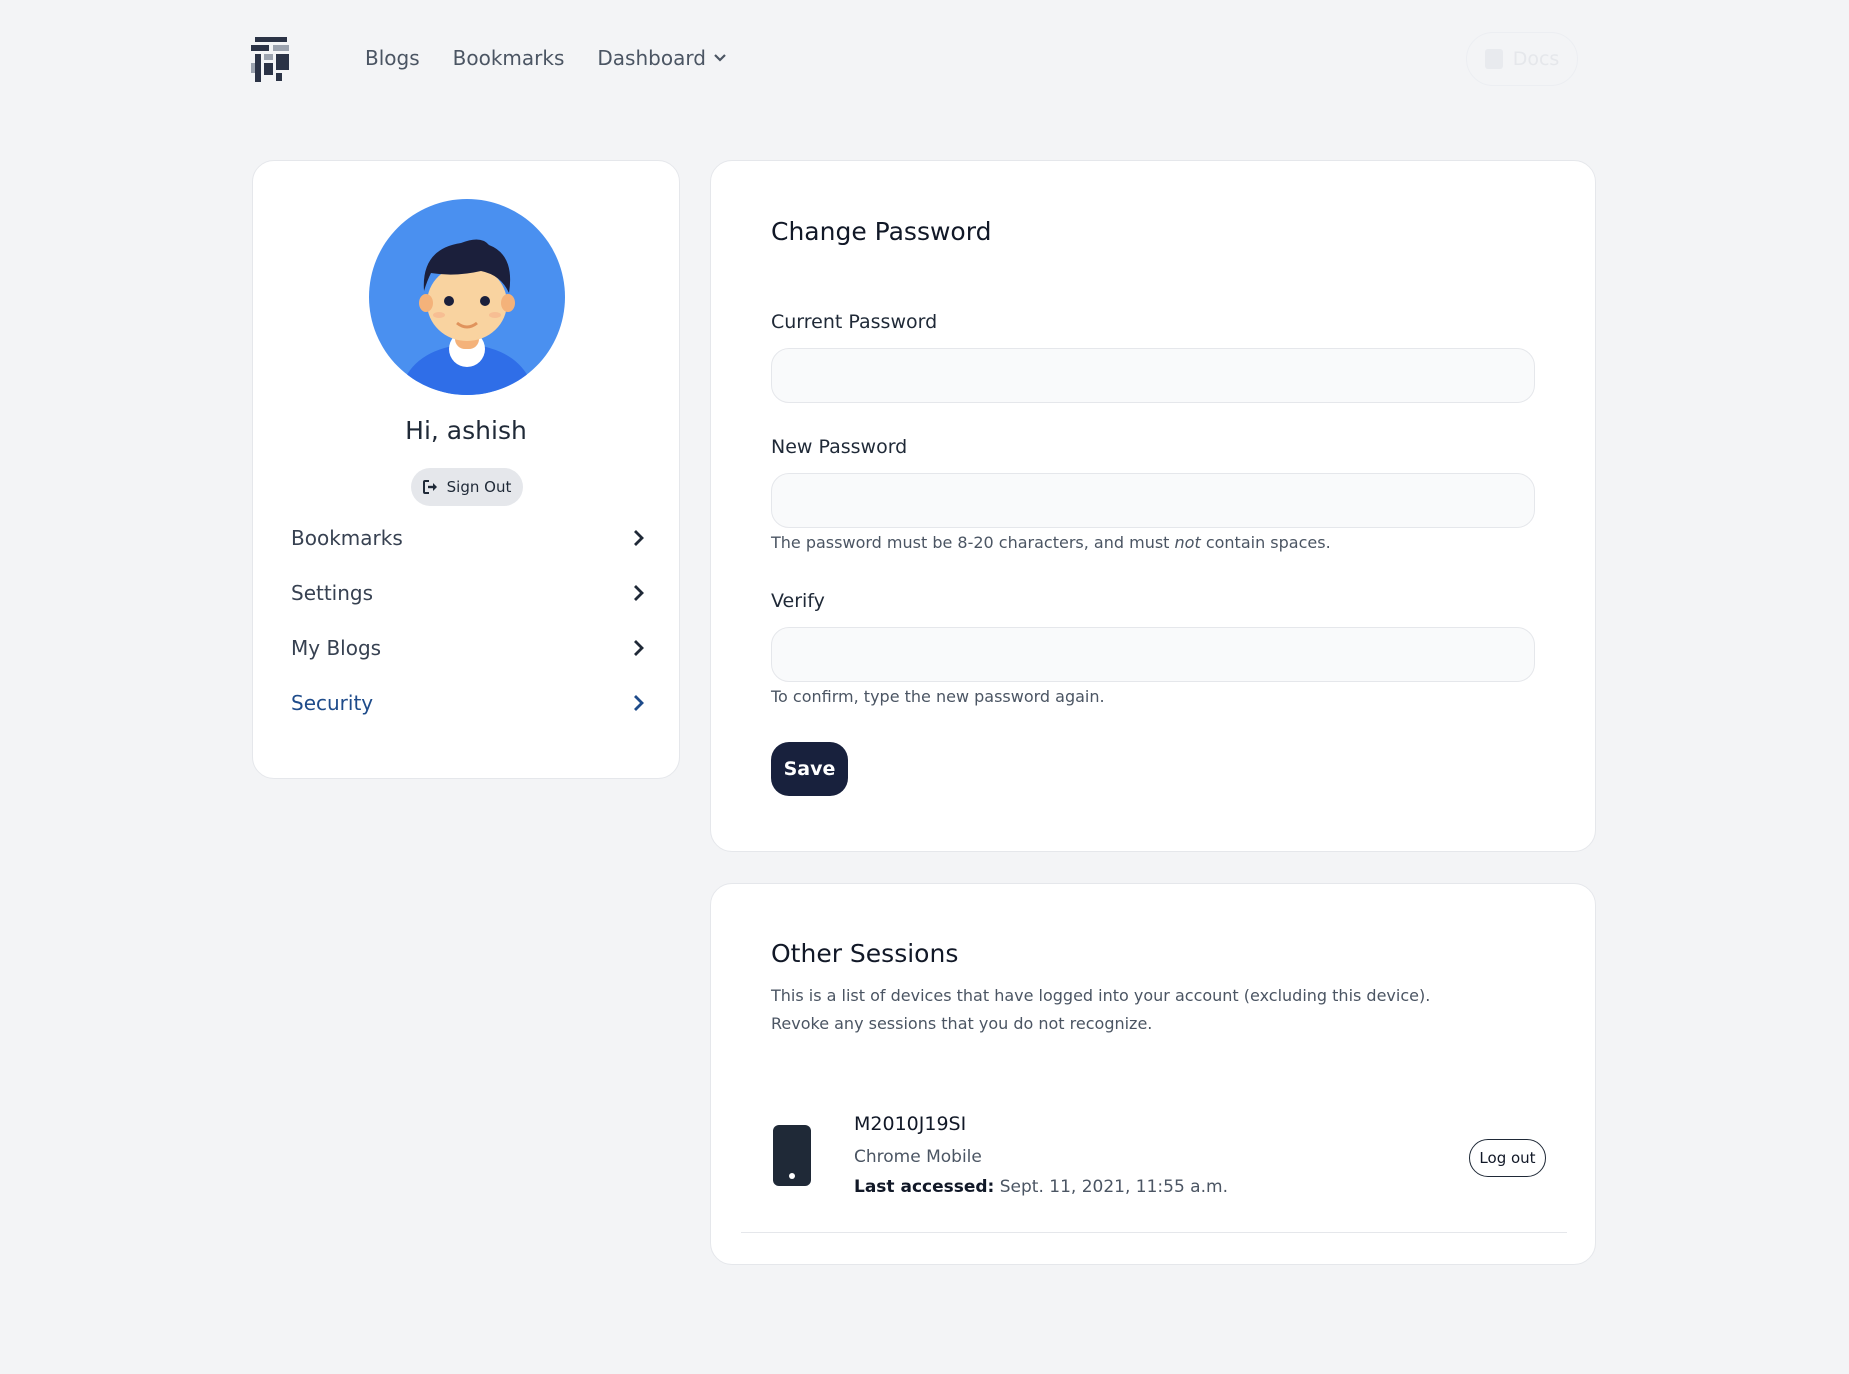 The width and height of the screenshot is (1849, 1374). I want to click on nav-link-blogs: Blogs, so click(392, 58).